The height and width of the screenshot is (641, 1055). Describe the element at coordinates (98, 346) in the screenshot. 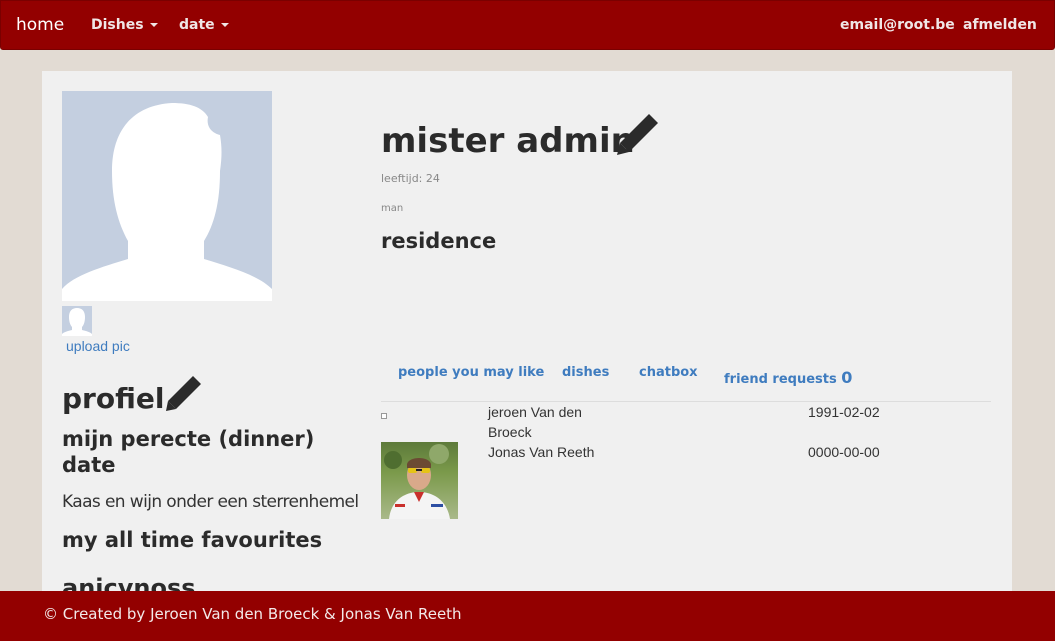

I see `upload-pic-link: upload pic` at that location.